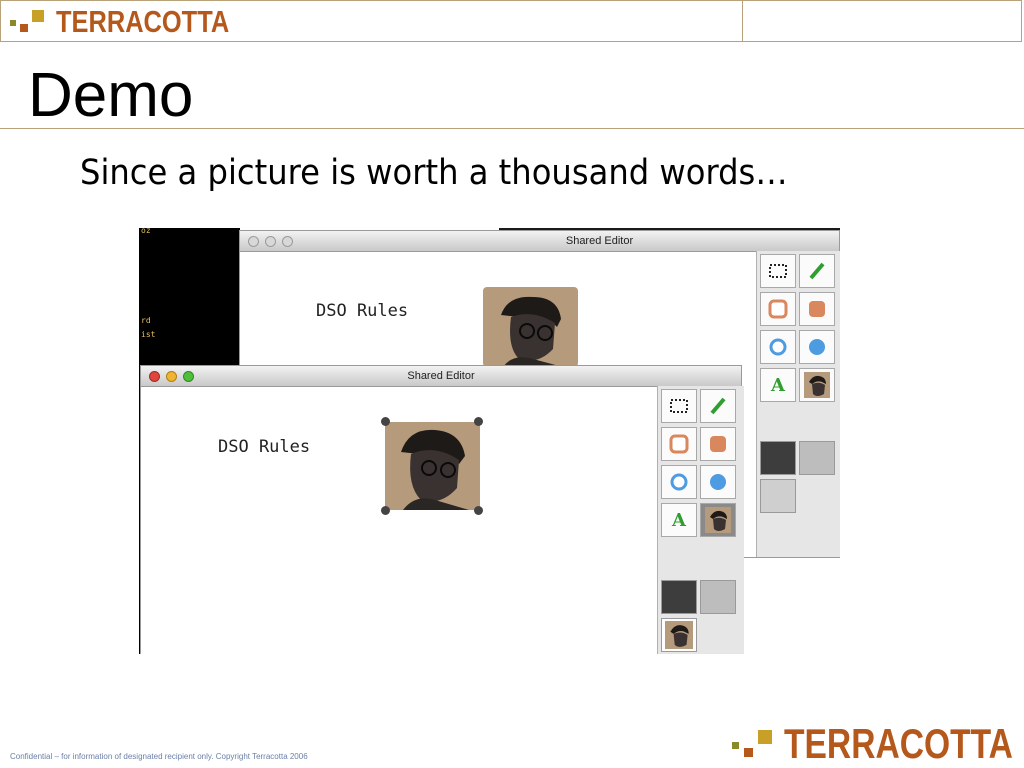 The width and height of the screenshot is (1024, 768). What do you see at coordinates (143, 21) in the screenshot?
I see `header-logo-text: TERRACOTTA` at bounding box center [143, 21].